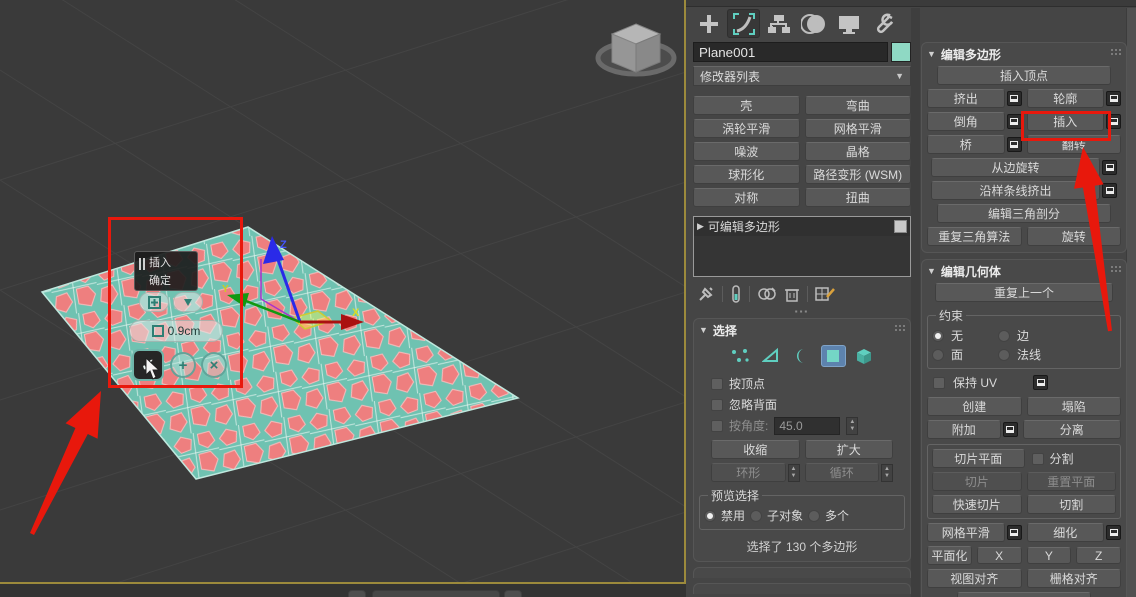 This screenshot has width=1136, height=597. What do you see at coordinates (1015, 190) in the screenshot?
I see `extrude-along-spline-button: 沿样条线挤出` at bounding box center [1015, 190].